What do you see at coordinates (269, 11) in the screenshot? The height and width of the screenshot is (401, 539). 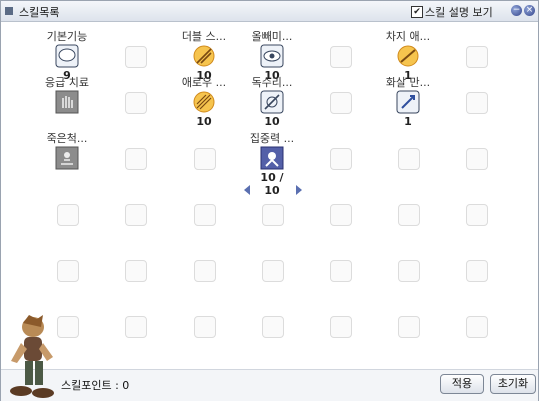 I see `title-bar: 스킬목록 ✔ 스킬 설명 보기 − ×` at bounding box center [269, 11].